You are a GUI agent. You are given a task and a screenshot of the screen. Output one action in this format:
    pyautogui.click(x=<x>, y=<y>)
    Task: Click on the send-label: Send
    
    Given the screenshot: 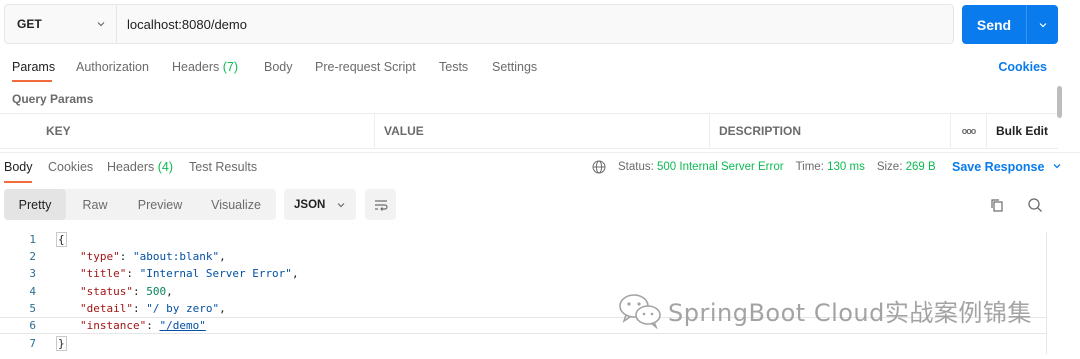 What is the action you would take?
    pyautogui.click(x=994, y=24)
    